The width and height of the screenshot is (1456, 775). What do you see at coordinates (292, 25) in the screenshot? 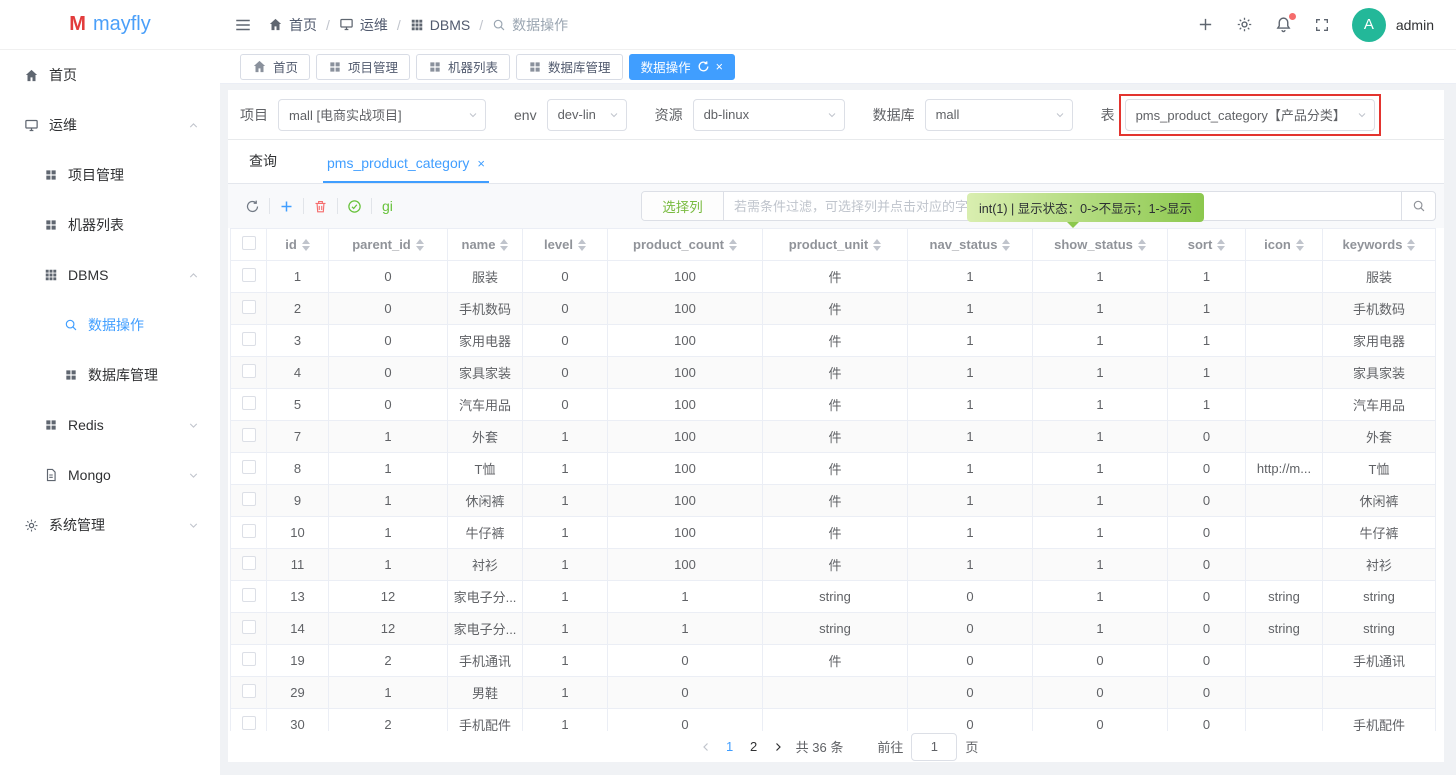
I see `breadcrumb-item: 首页` at bounding box center [292, 25].